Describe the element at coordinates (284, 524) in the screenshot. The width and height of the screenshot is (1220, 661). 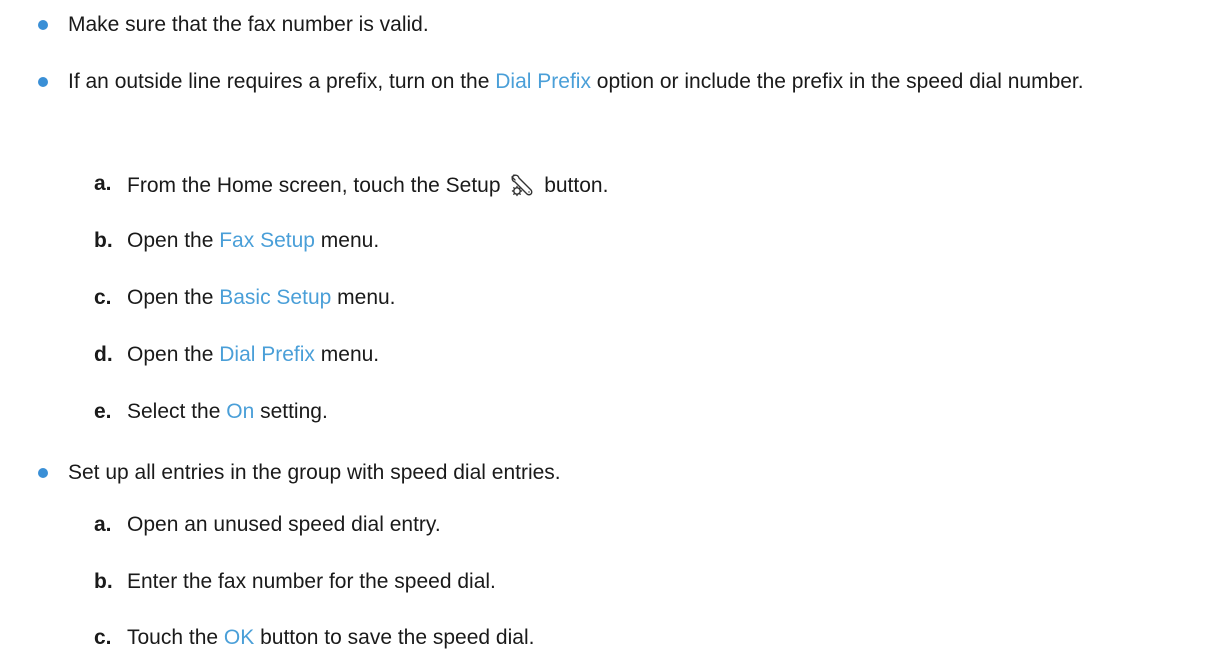
I see `step-a-text: Open an unused speed dial entry.` at that location.